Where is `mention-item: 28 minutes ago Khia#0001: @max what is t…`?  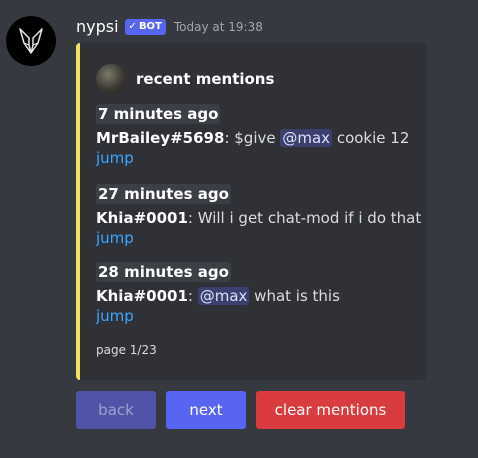
mention-item: 28 minutes ago Khia#0001: @max what is t… is located at coordinates (218, 294).